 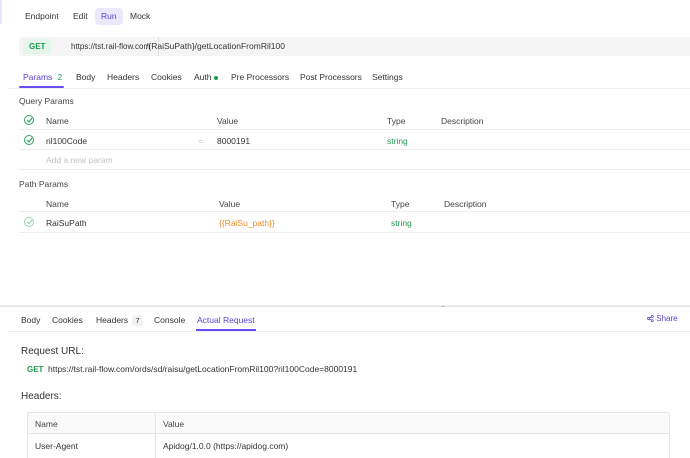 I want to click on tab-auth: Auth, so click(x=206, y=77).